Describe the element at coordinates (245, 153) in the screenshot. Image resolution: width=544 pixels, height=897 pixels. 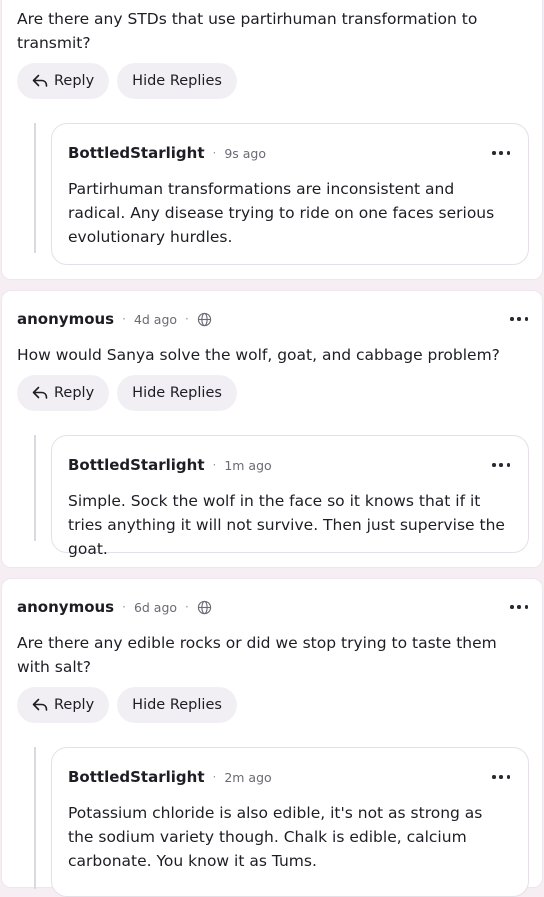
I see `reply-time: 9s ago` at that location.